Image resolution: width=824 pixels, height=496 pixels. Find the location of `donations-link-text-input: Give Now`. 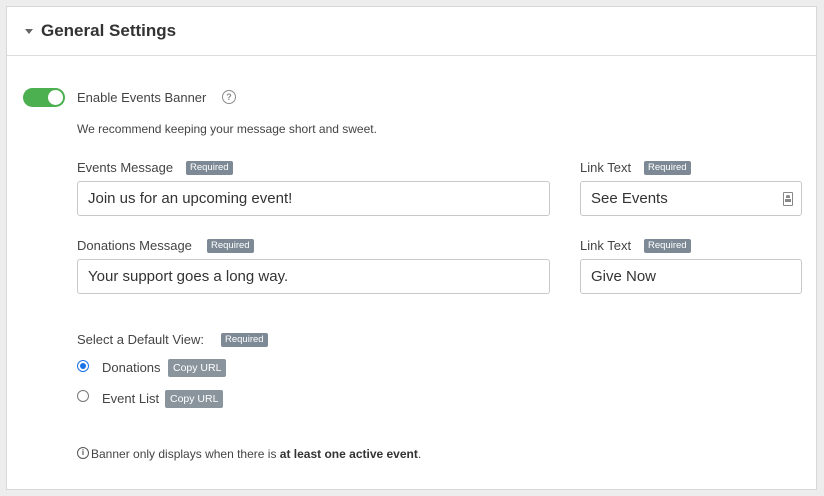

donations-link-text-input: Give Now is located at coordinates (691, 276).